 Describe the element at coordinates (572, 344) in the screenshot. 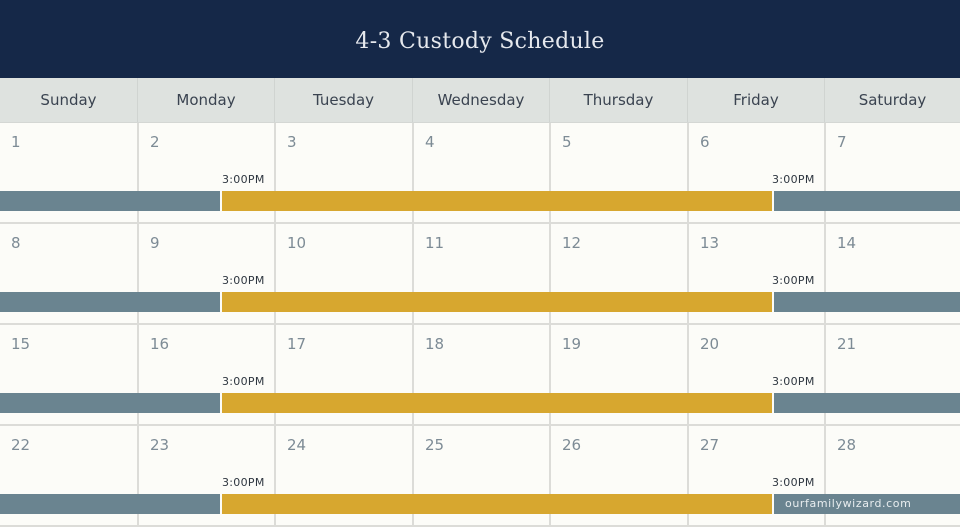

I see `day-number: 19` at that location.